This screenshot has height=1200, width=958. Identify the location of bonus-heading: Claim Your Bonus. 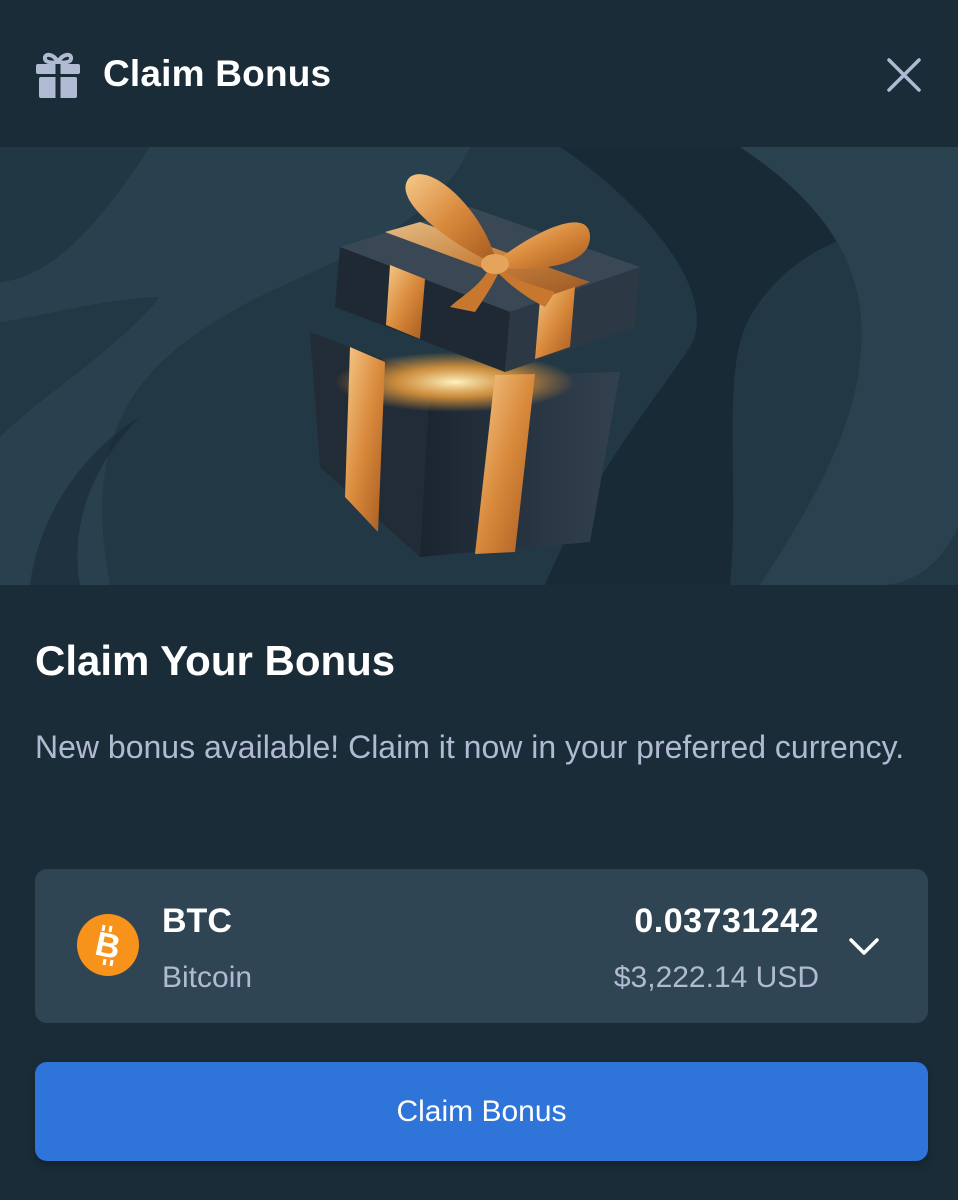
(215, 660).